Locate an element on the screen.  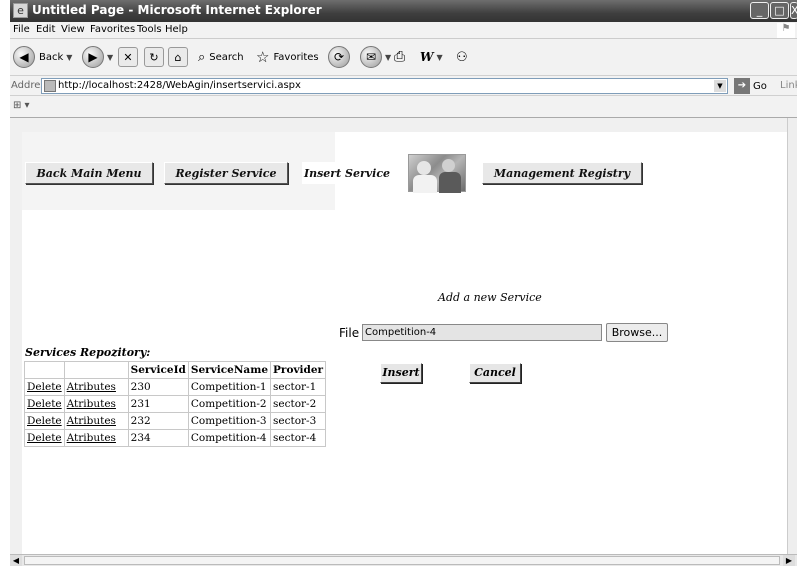
home-icon: ⌂ is located at coordinates (178, 57).